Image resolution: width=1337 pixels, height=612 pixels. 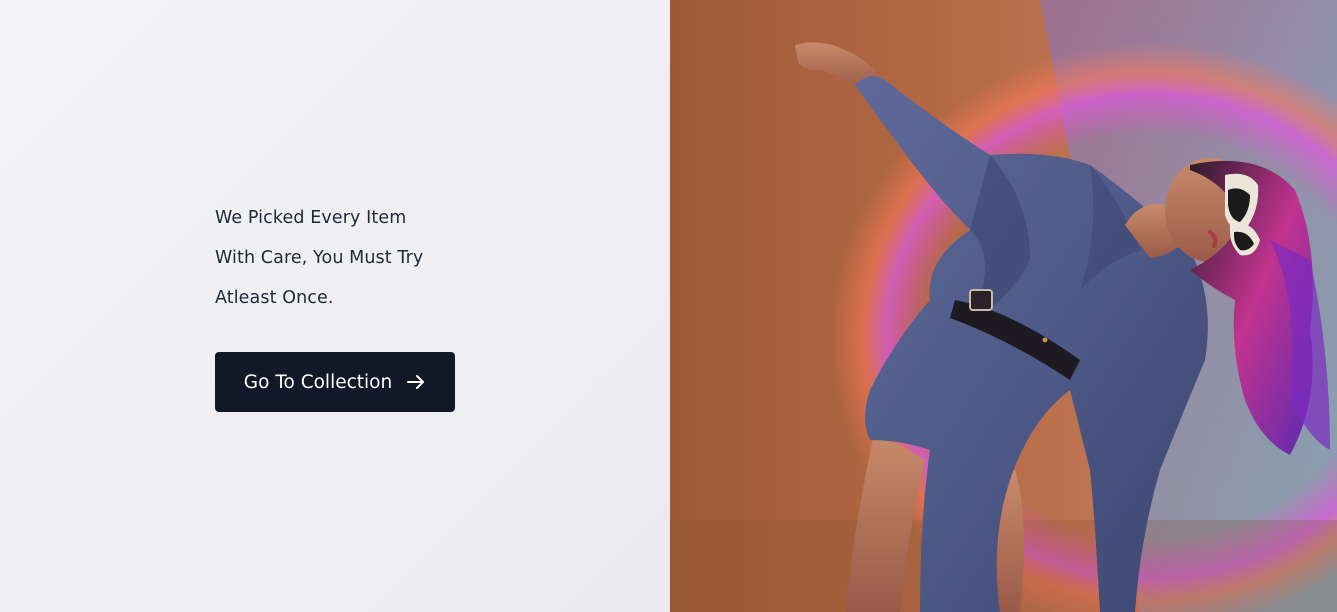 What do you see at coordinates (274, 298) in the screenshot?
I see `tagline-line-3: Atleast Once.` at bounding box center [274, 298].